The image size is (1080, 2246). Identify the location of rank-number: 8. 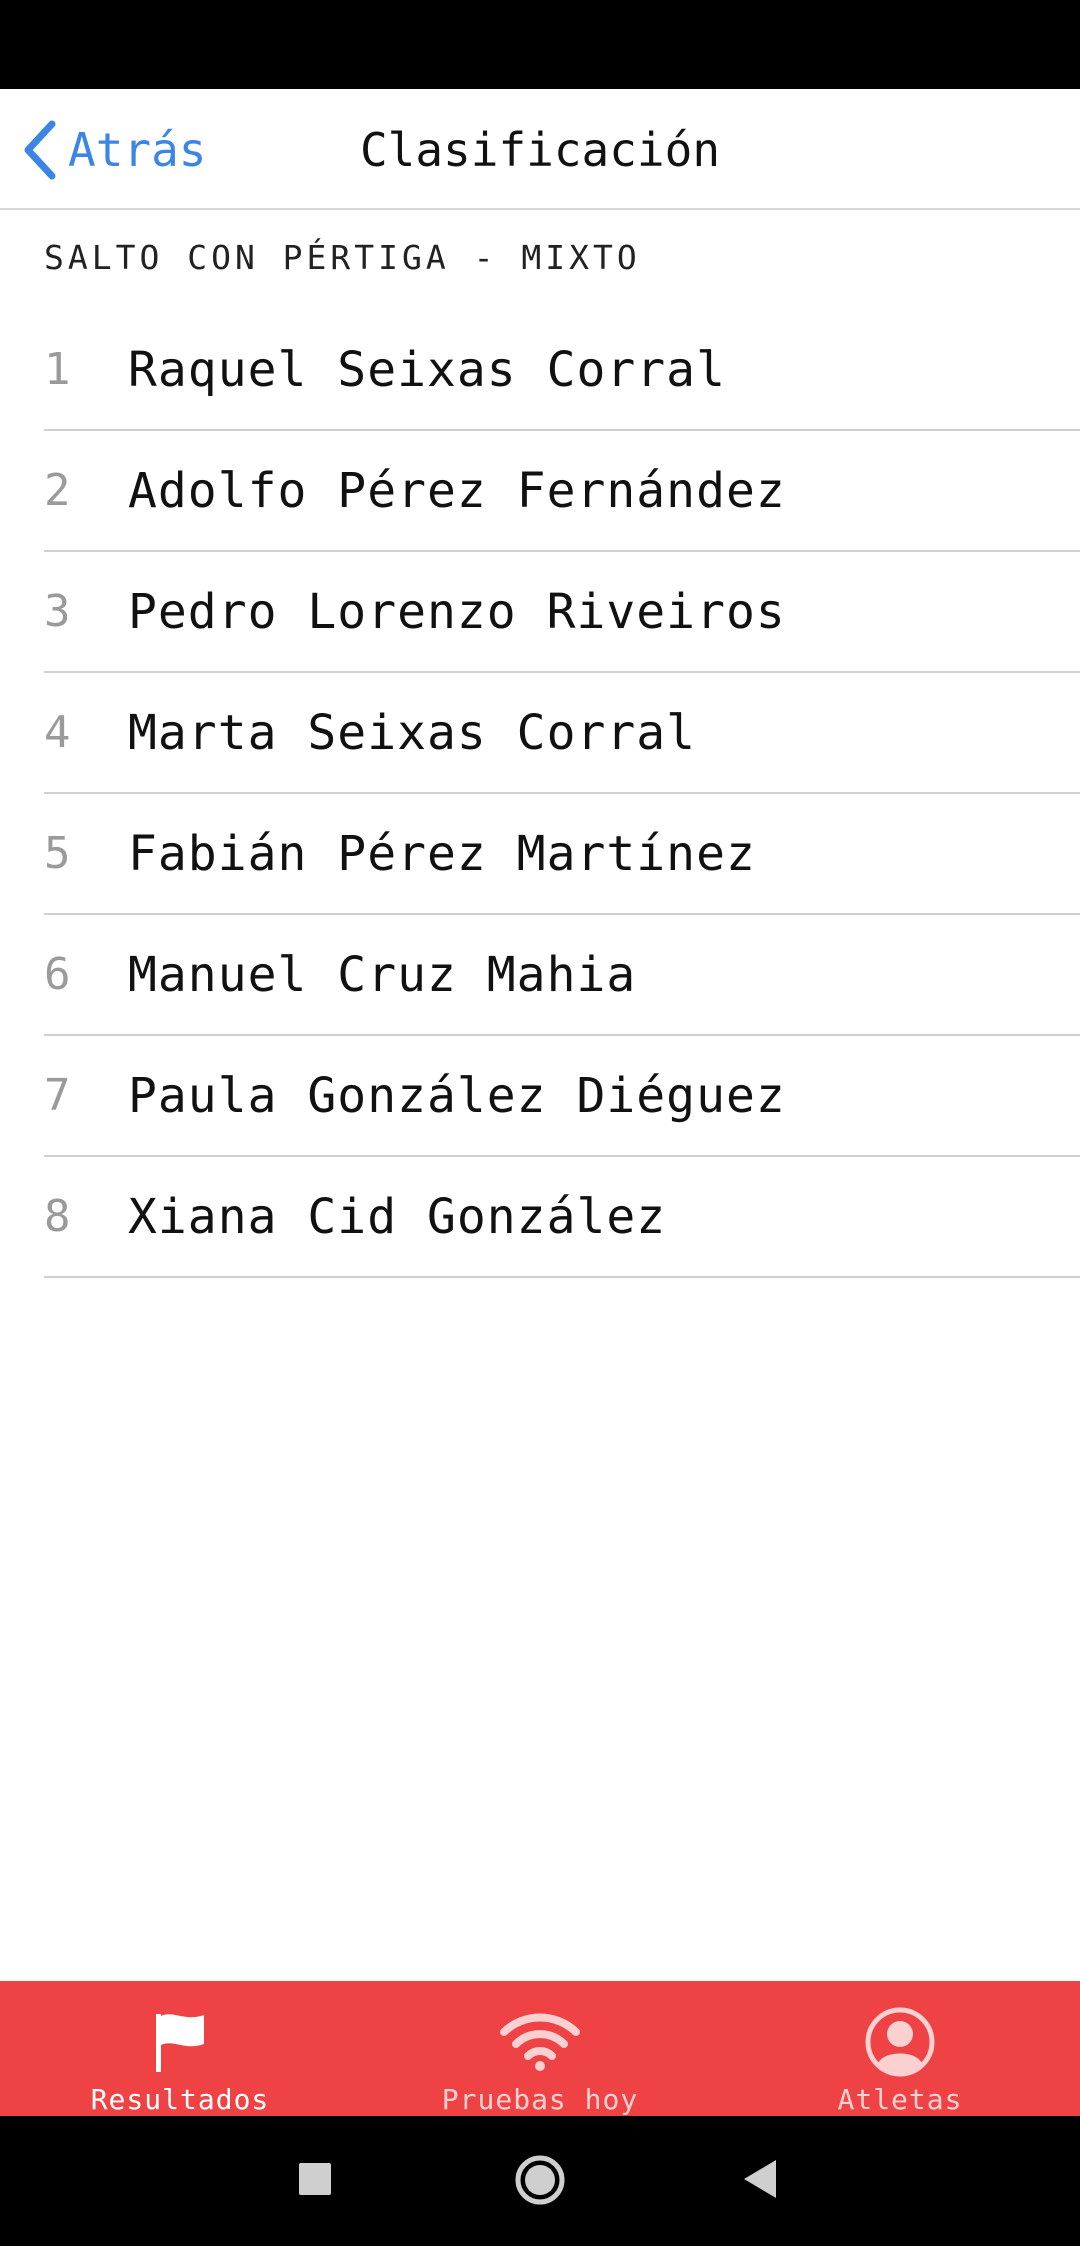
(57, 1216).